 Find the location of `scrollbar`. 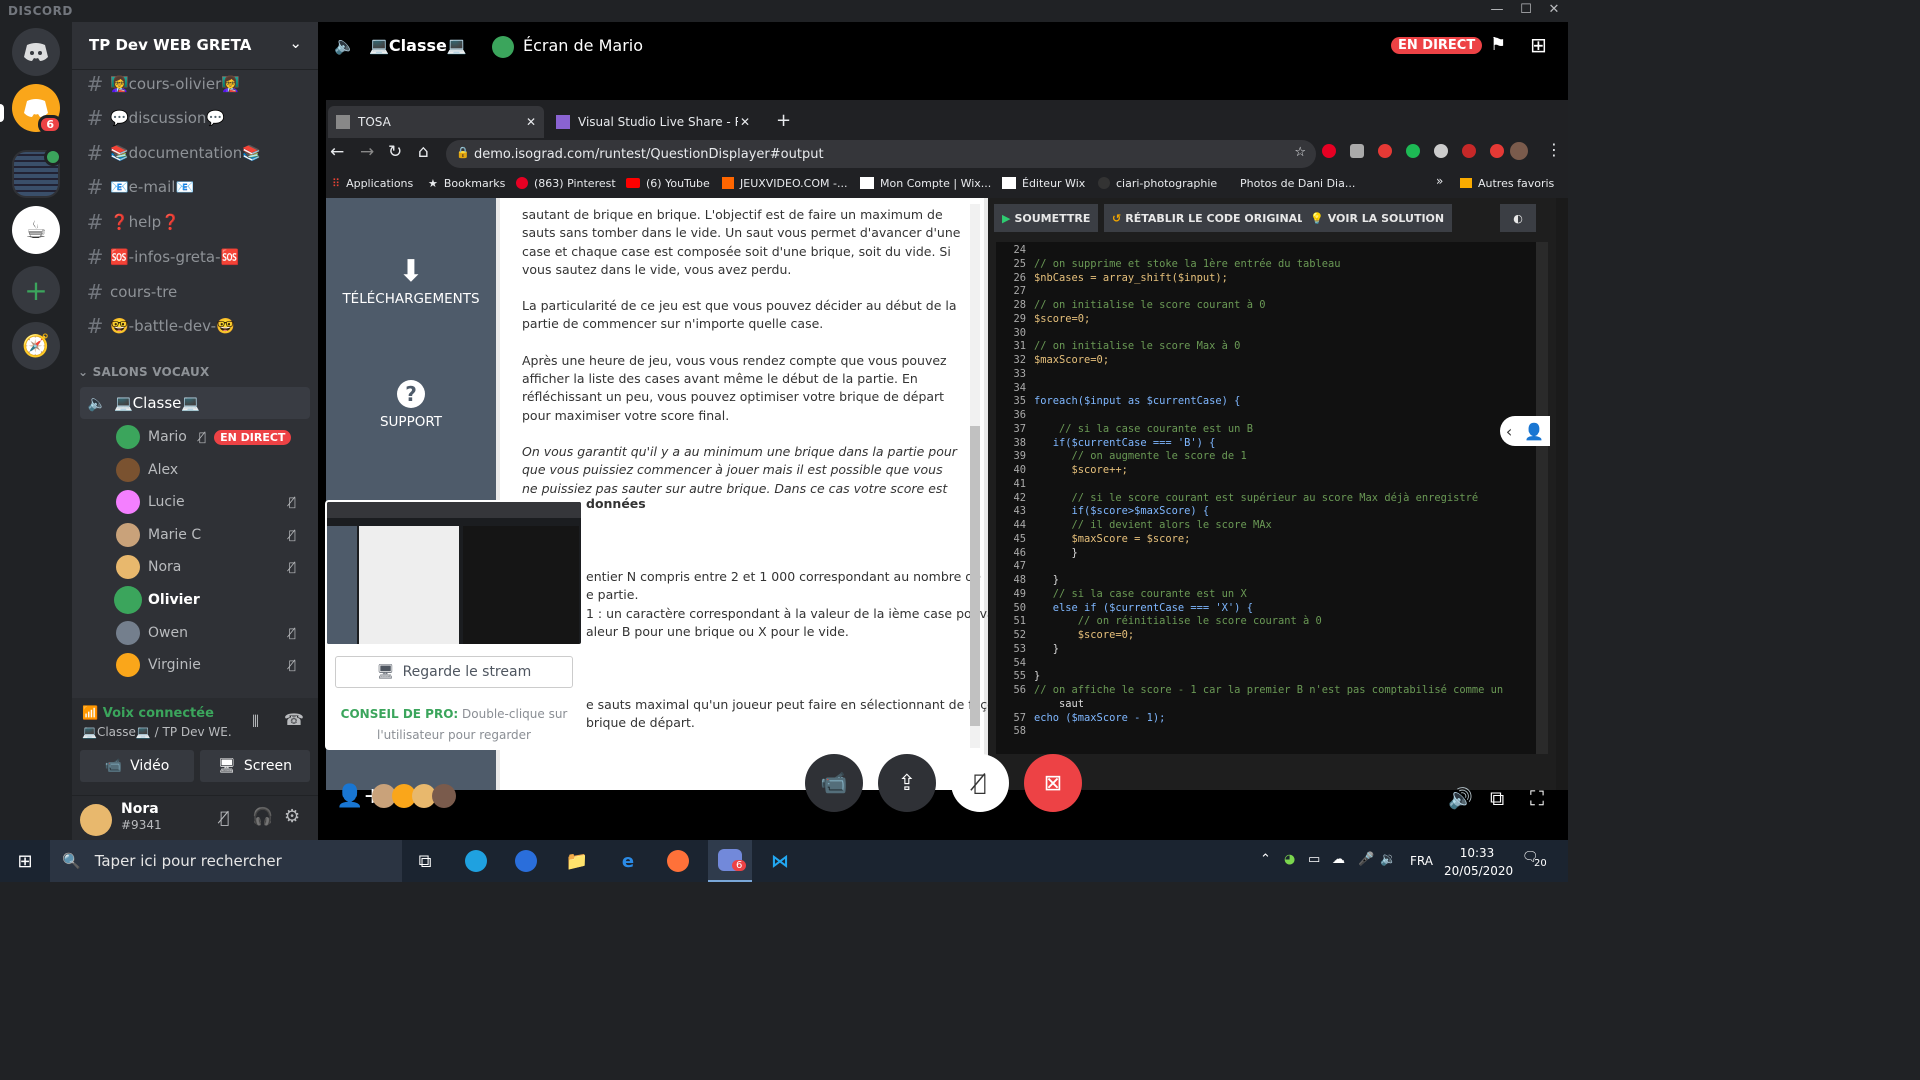

scrollbar is located at coordinates (975, 476).